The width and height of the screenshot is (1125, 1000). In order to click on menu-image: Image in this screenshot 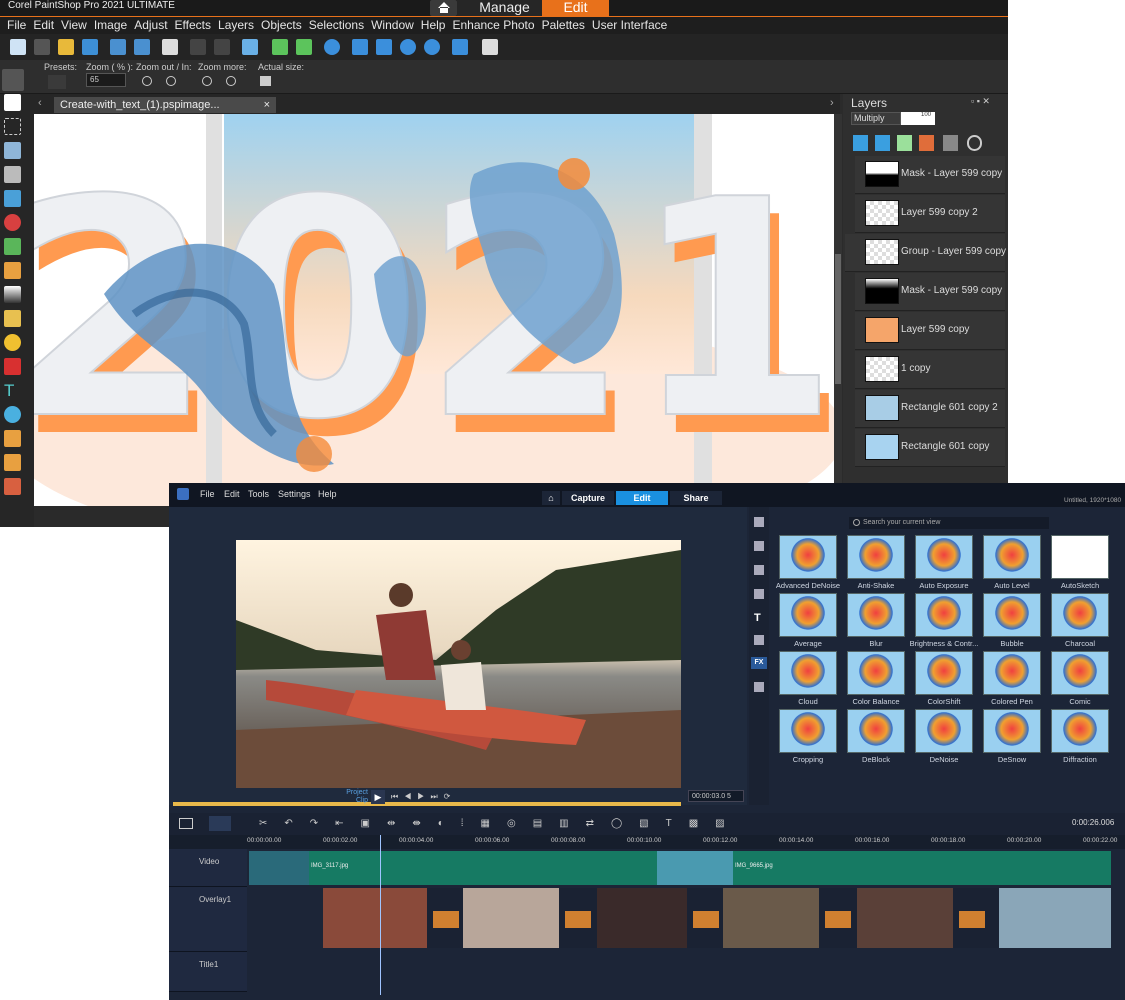, I will do `click(110, 25)`.